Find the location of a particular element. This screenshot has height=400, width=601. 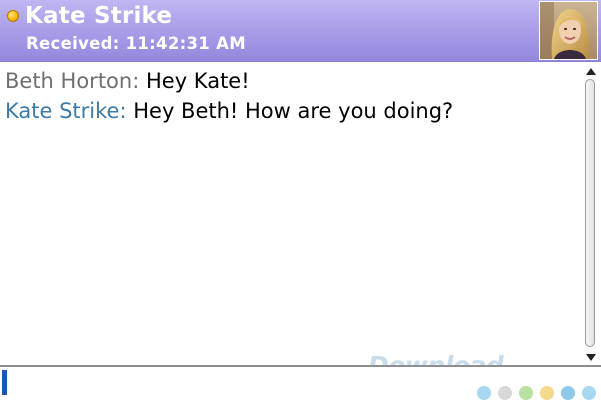

message-row: Beth Horton: Hey Kate! is located at coordinates (127, 81).